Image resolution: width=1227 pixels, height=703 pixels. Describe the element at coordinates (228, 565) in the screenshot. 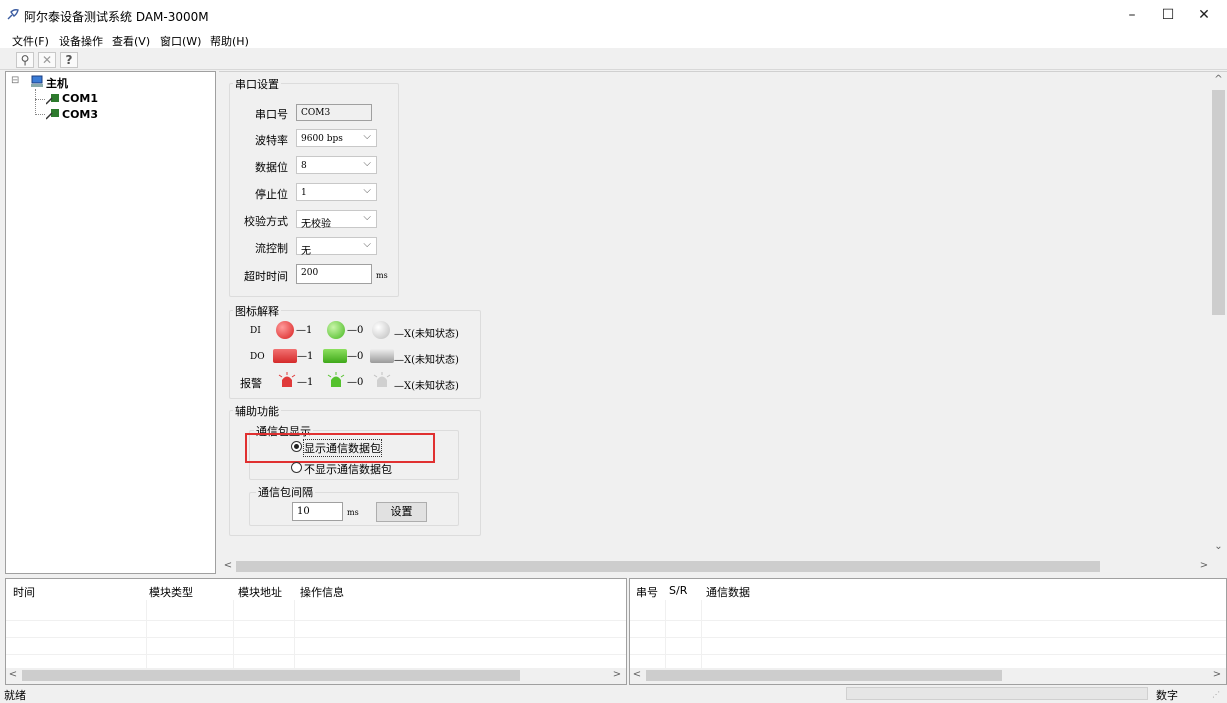

I see `scroll-left-icon: <` at that location.